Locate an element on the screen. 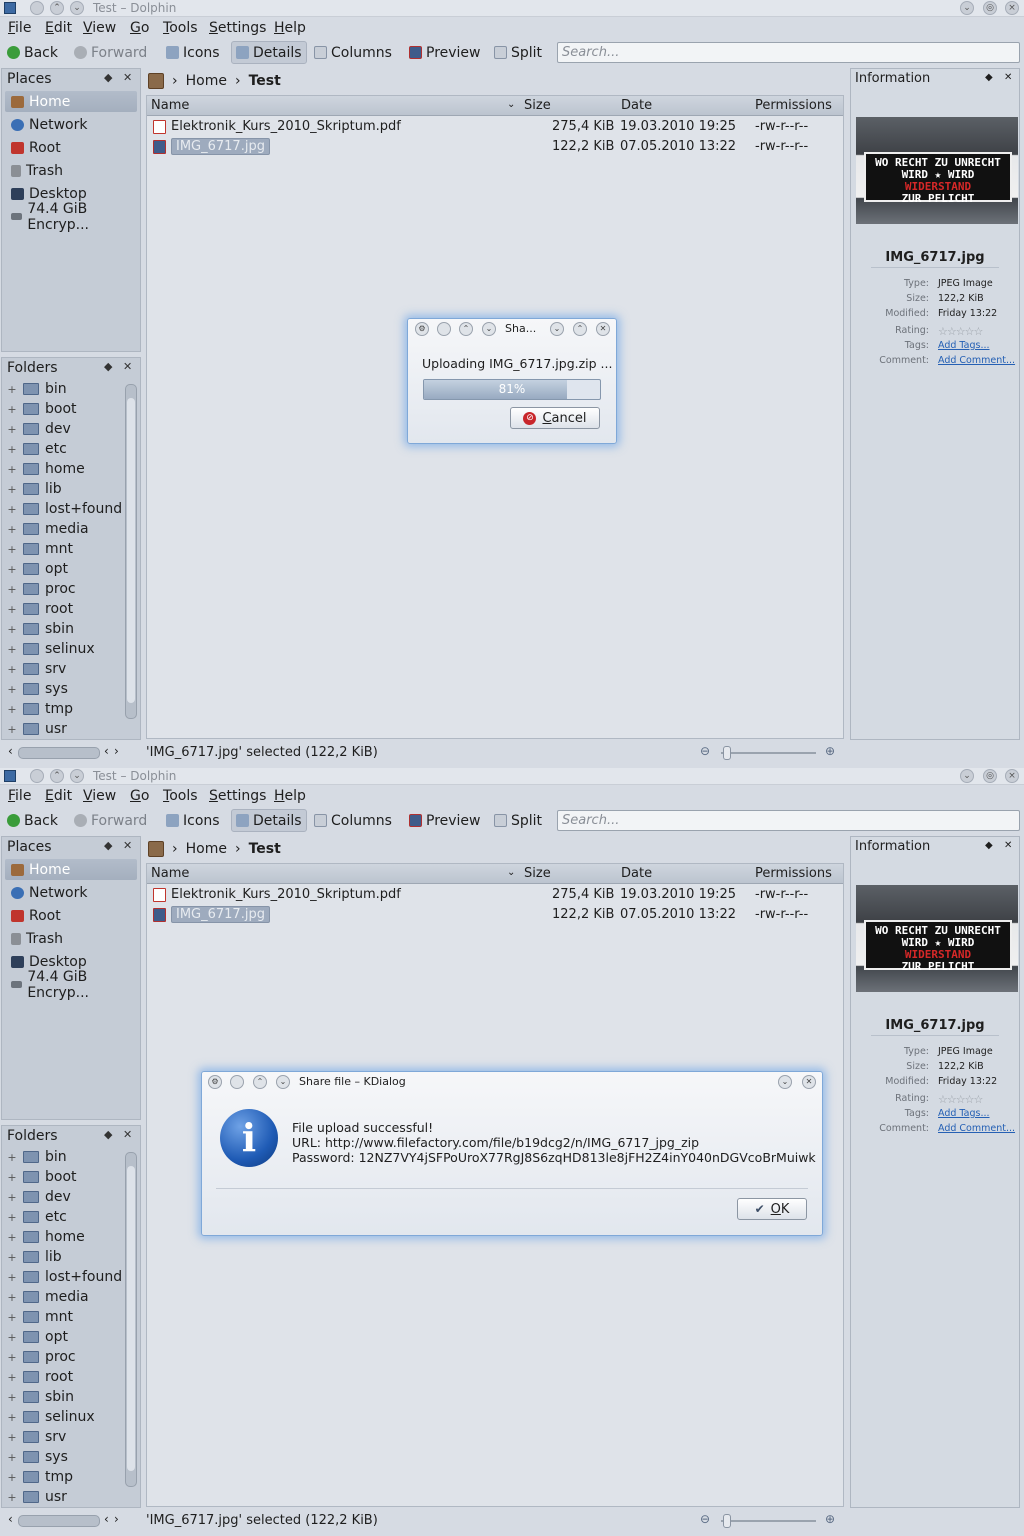 This screenshot has width=1024, height=1536. keep-below-icon: ⌄ is located at coordinates (283, 1082).